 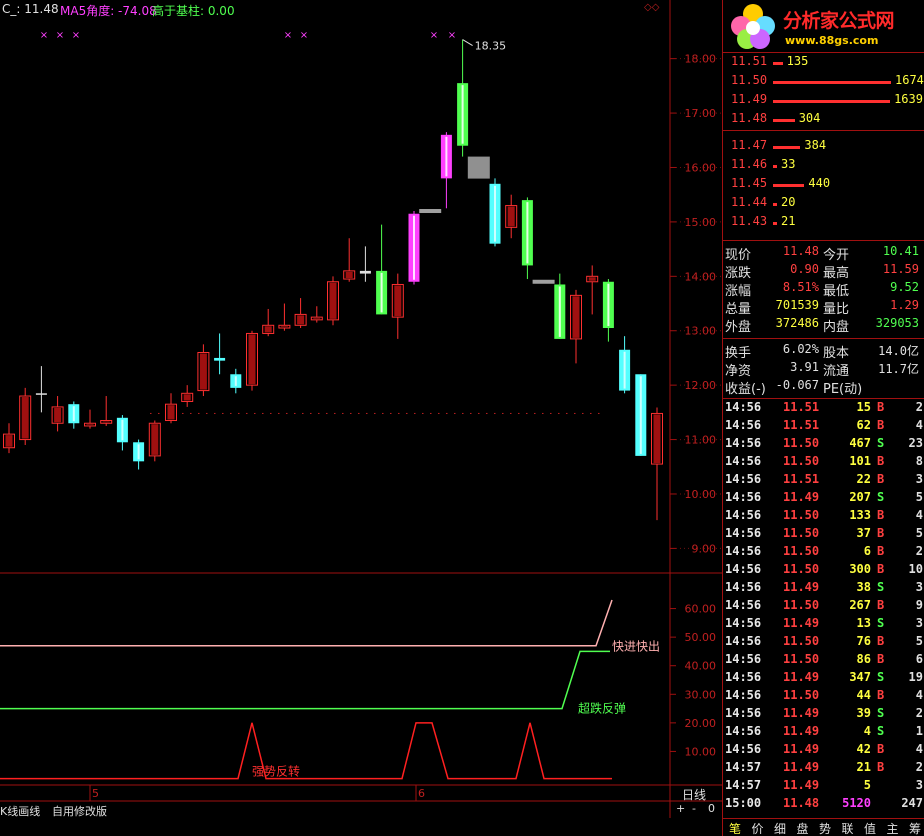 I want to click on order-book-bid-row: 11.47 384, so click(x=826, y=147).